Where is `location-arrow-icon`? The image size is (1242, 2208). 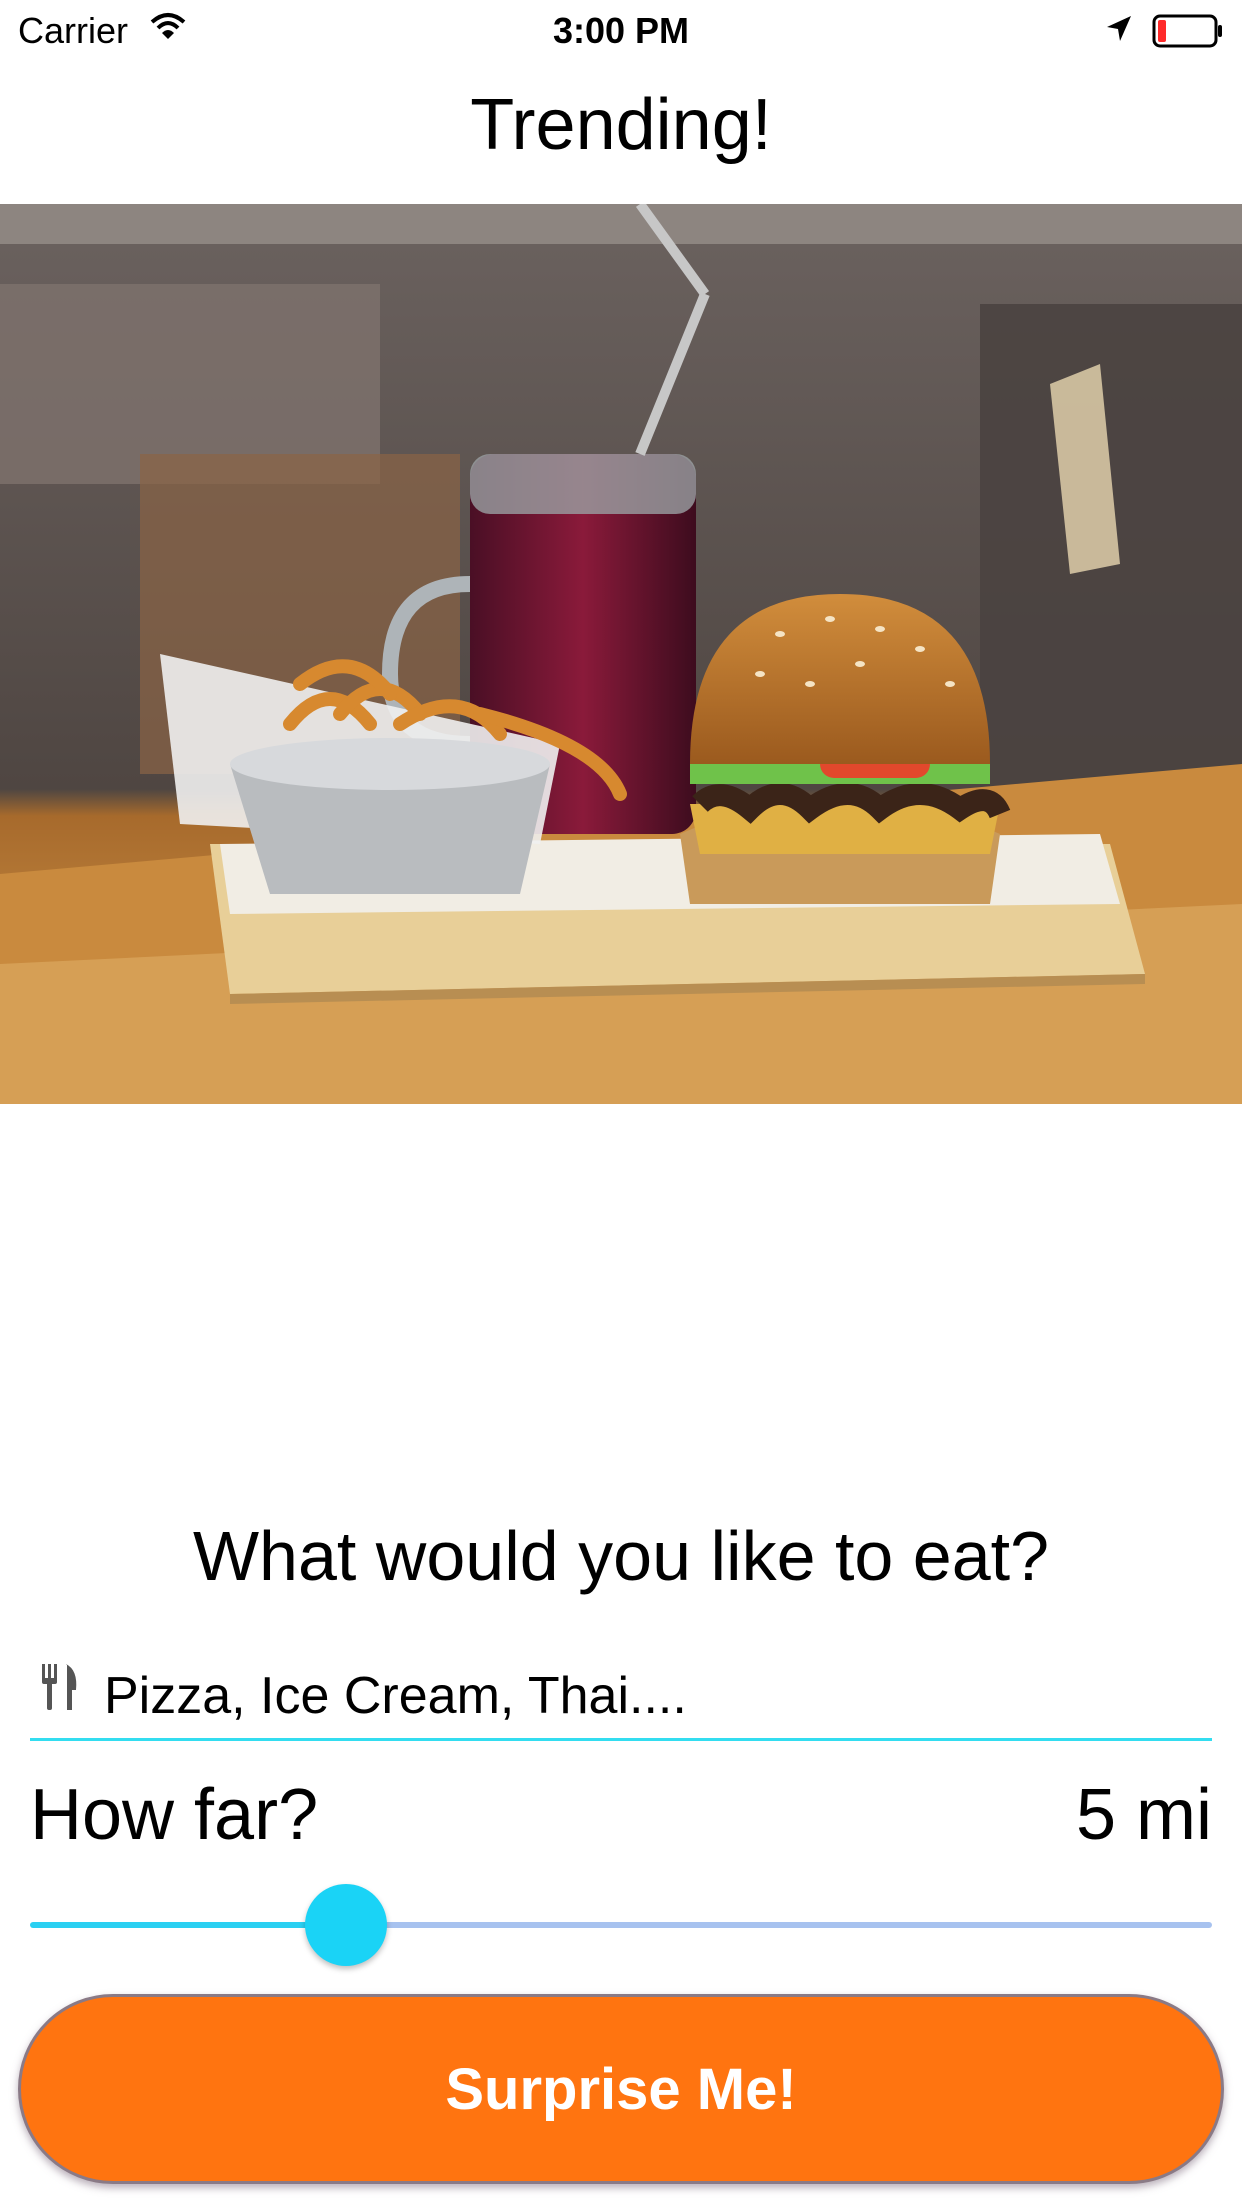 location-arrow-icon is located at coordinates (1119, 31).